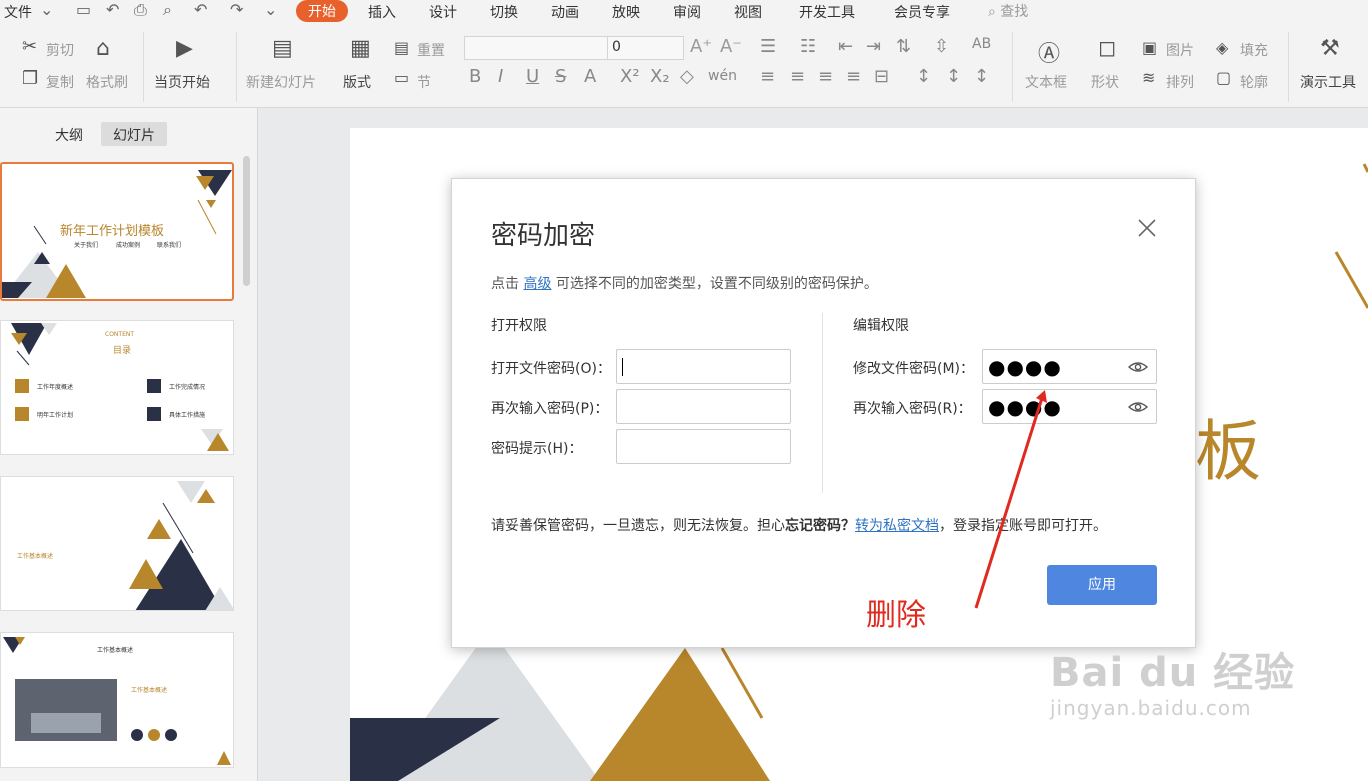 The image size is (1368, 781). Describe the element at coordinates (897, 526) in the screenshot. I see `private-document-link: 转为私密文档` at that location.